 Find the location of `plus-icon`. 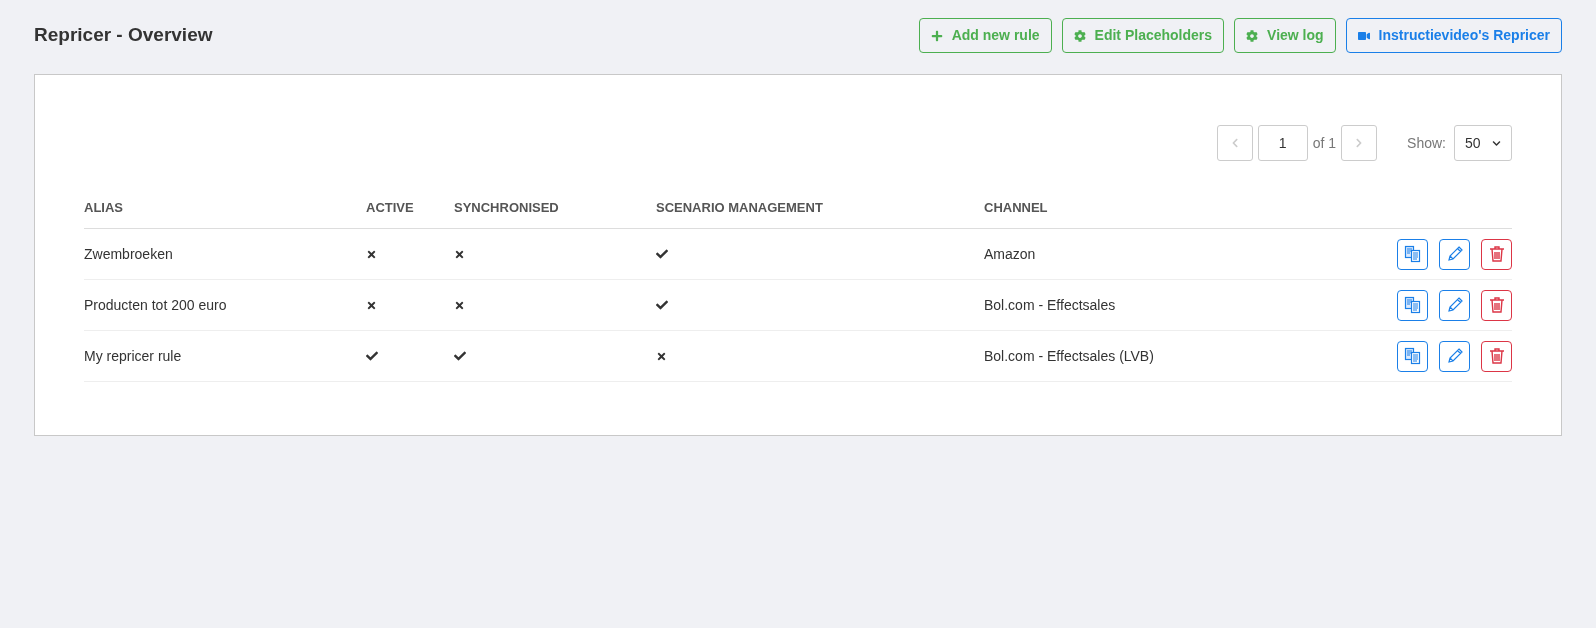

plus-icon is located at coordinates (936, 35).